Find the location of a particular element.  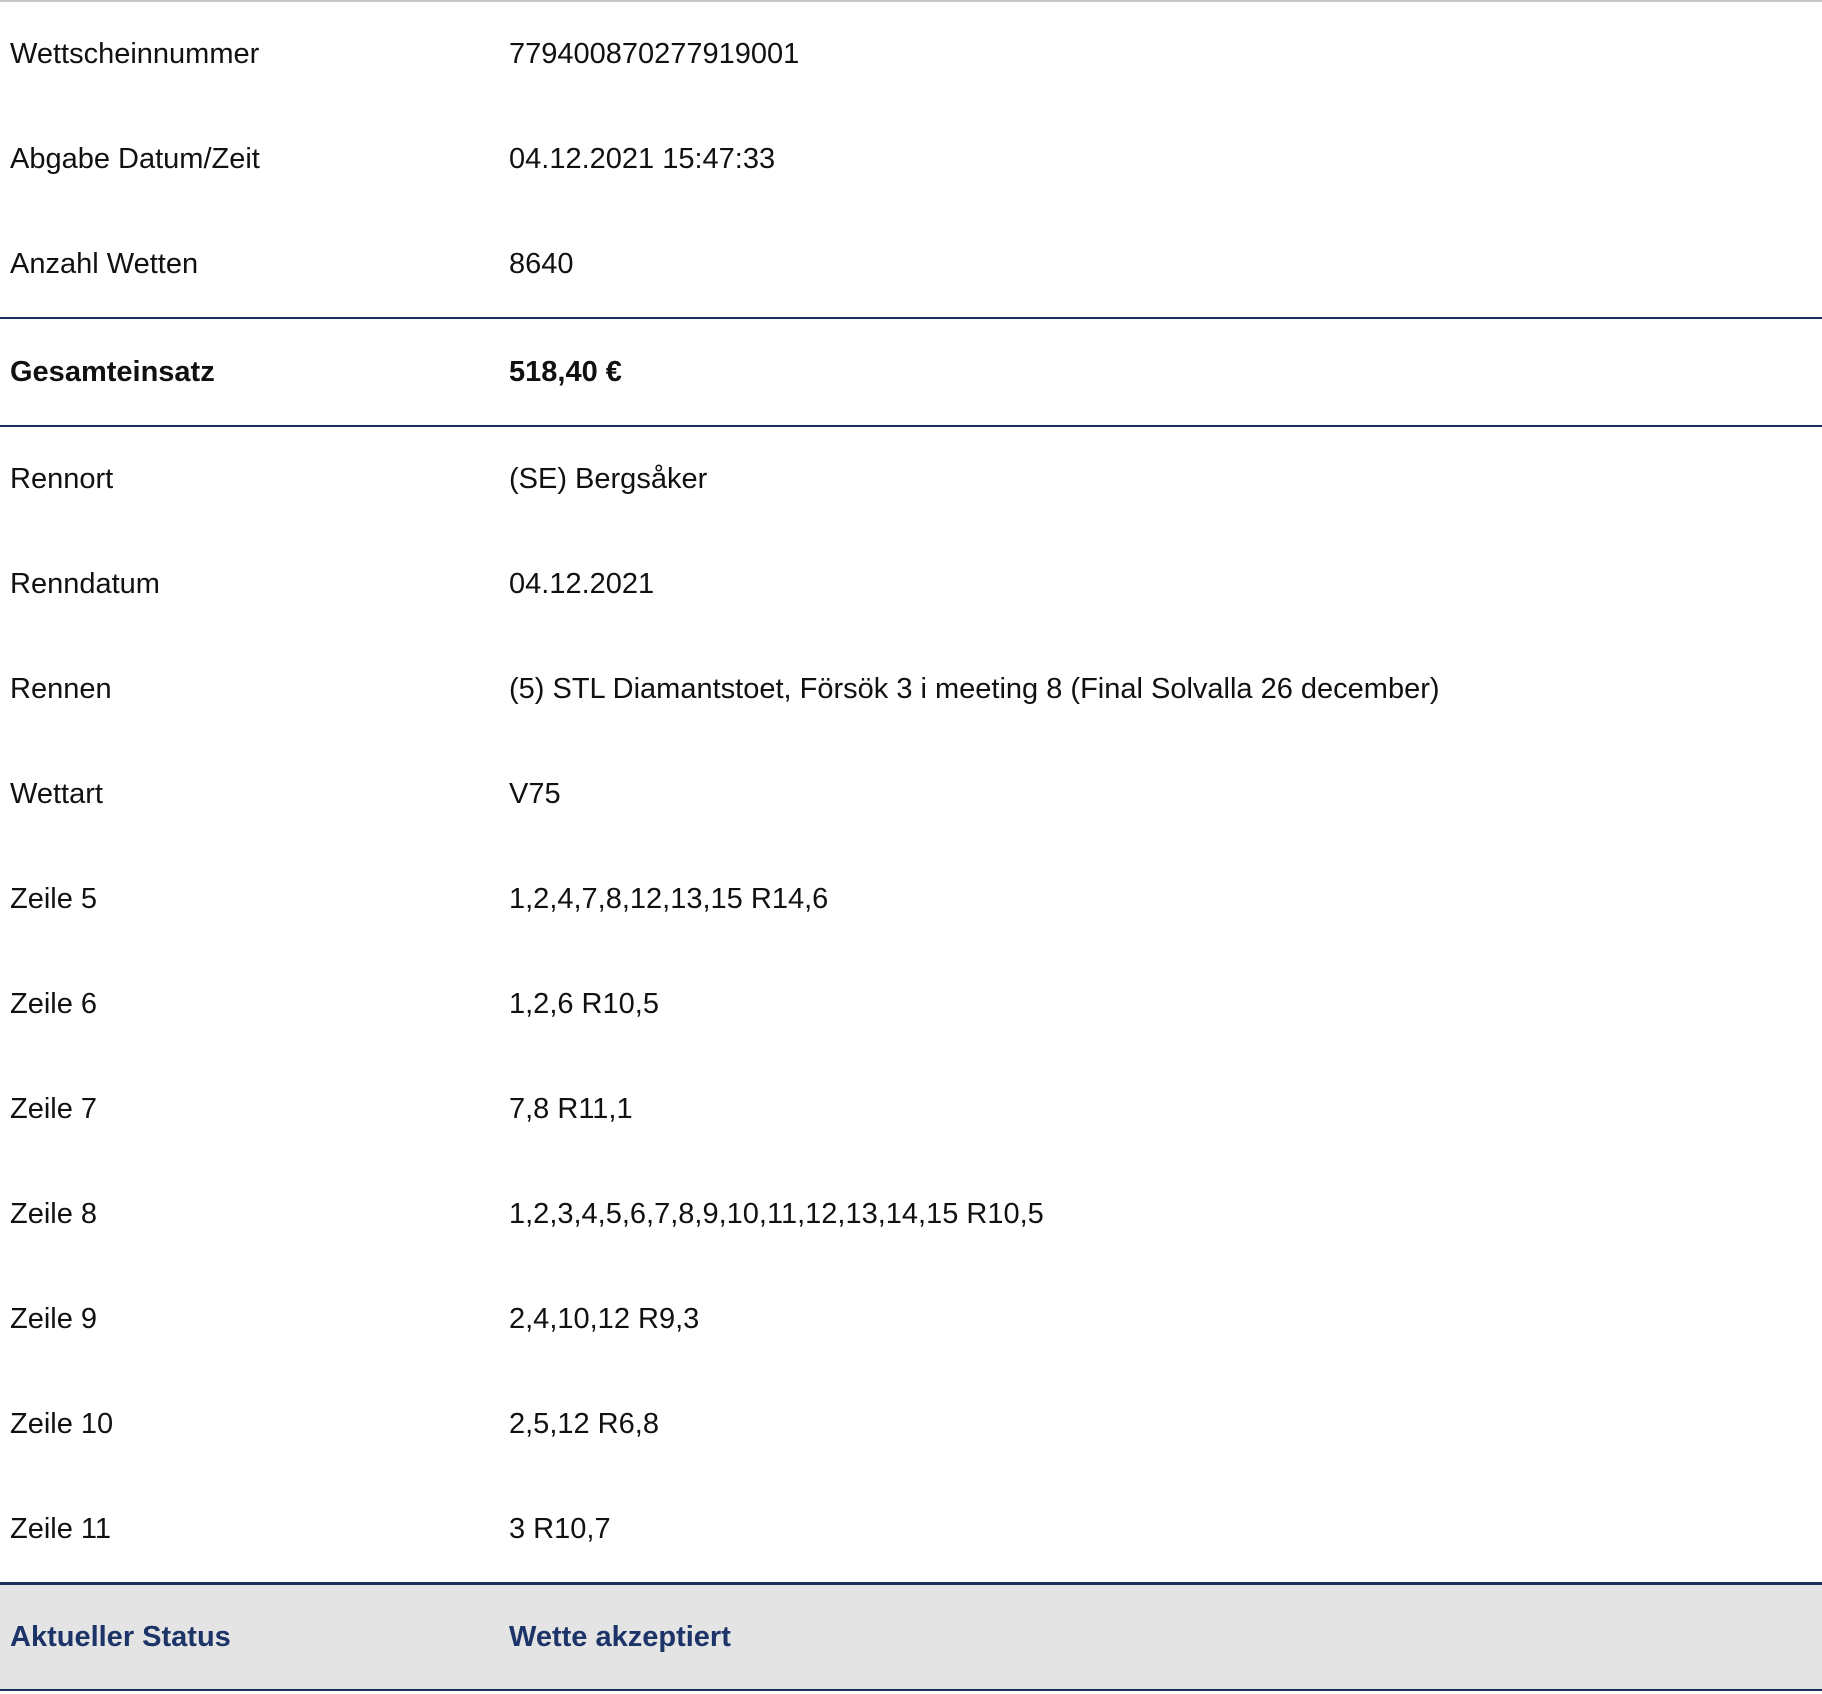

bet-type-label: Wettart is located at coordinates (56, 794).